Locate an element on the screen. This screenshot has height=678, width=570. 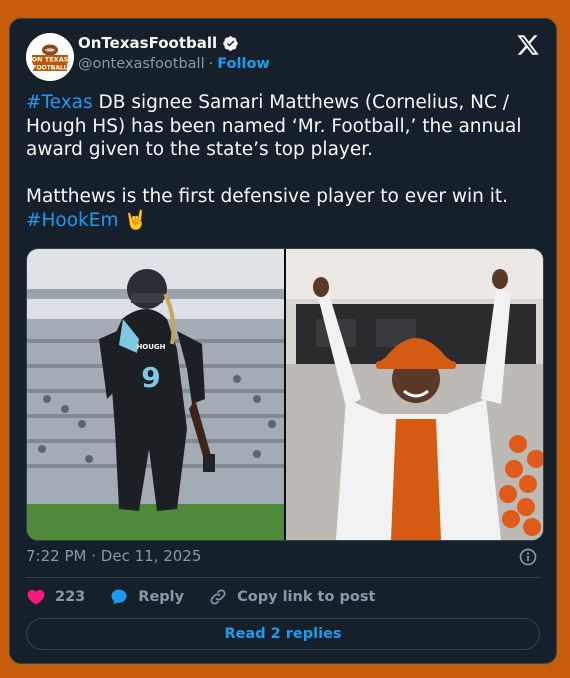
x-logo-icon is located at coordinates (528, 45).